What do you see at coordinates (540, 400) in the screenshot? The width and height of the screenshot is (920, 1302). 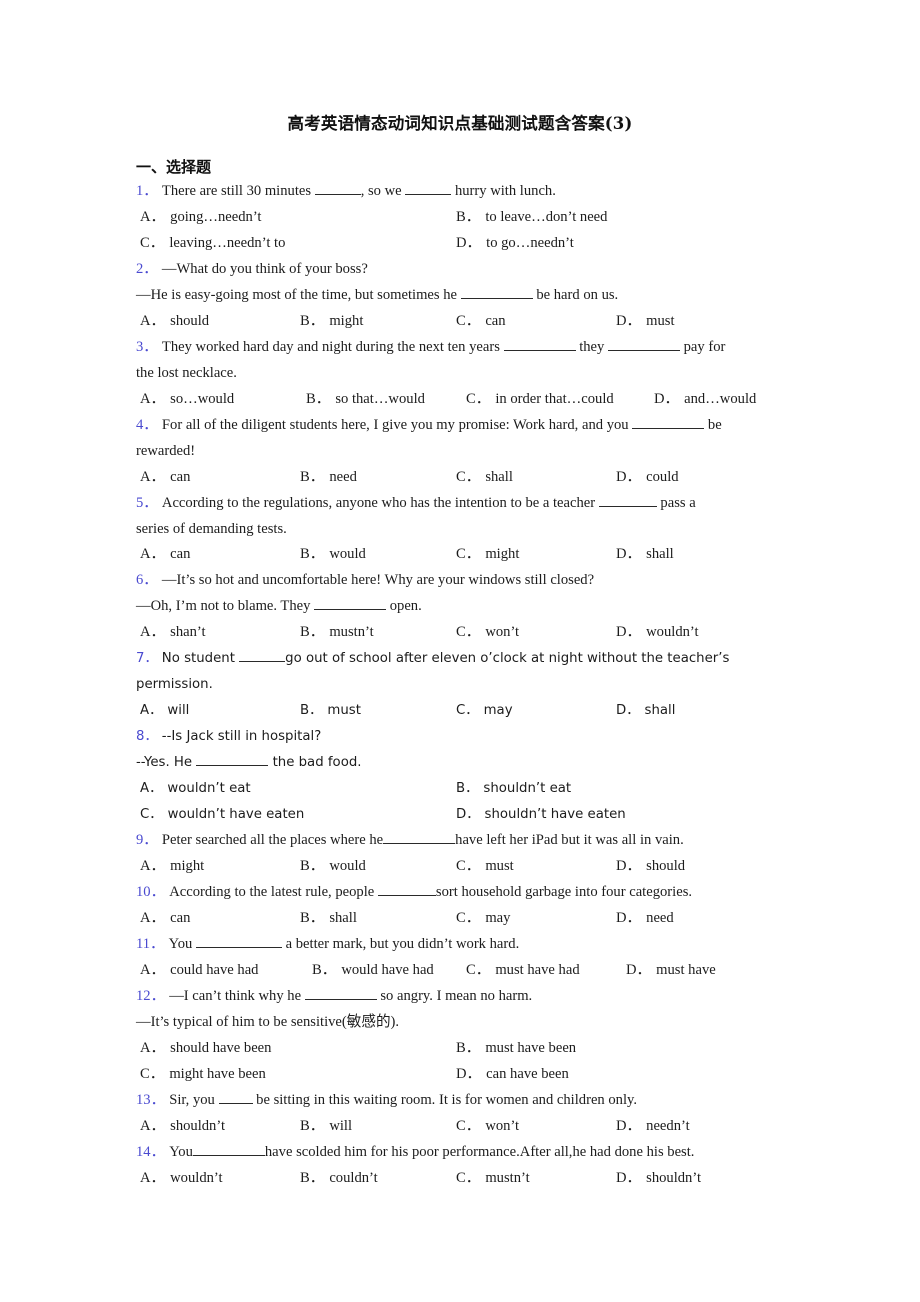 I see `option-c: C． in order that…could` at bounding box center [540, 400].